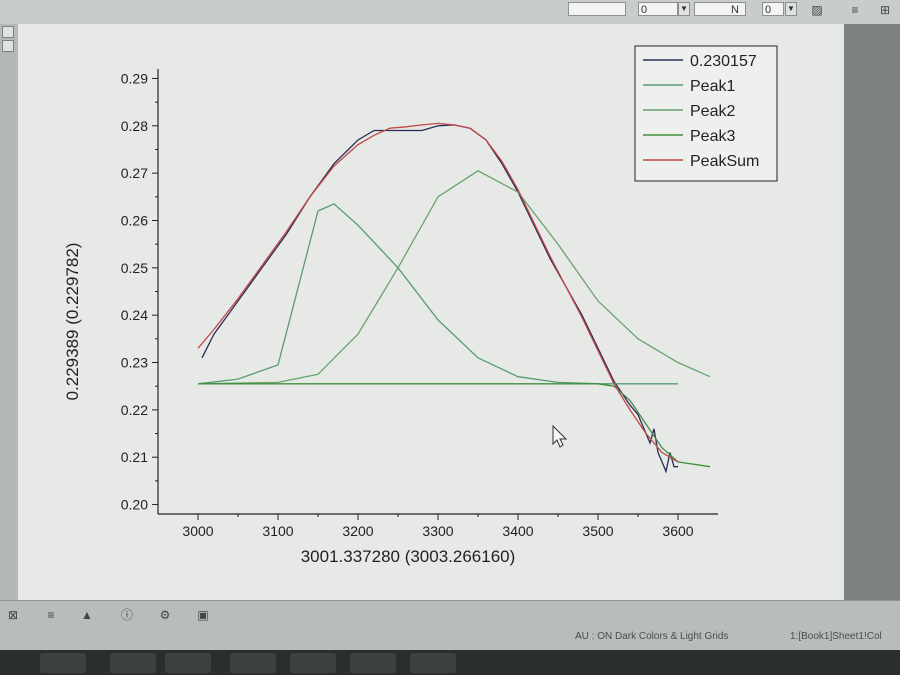 This screenshot has width=900, height=675. I want to click on y-axis-label: 0.229389 (0.229782), so click(72, 322).